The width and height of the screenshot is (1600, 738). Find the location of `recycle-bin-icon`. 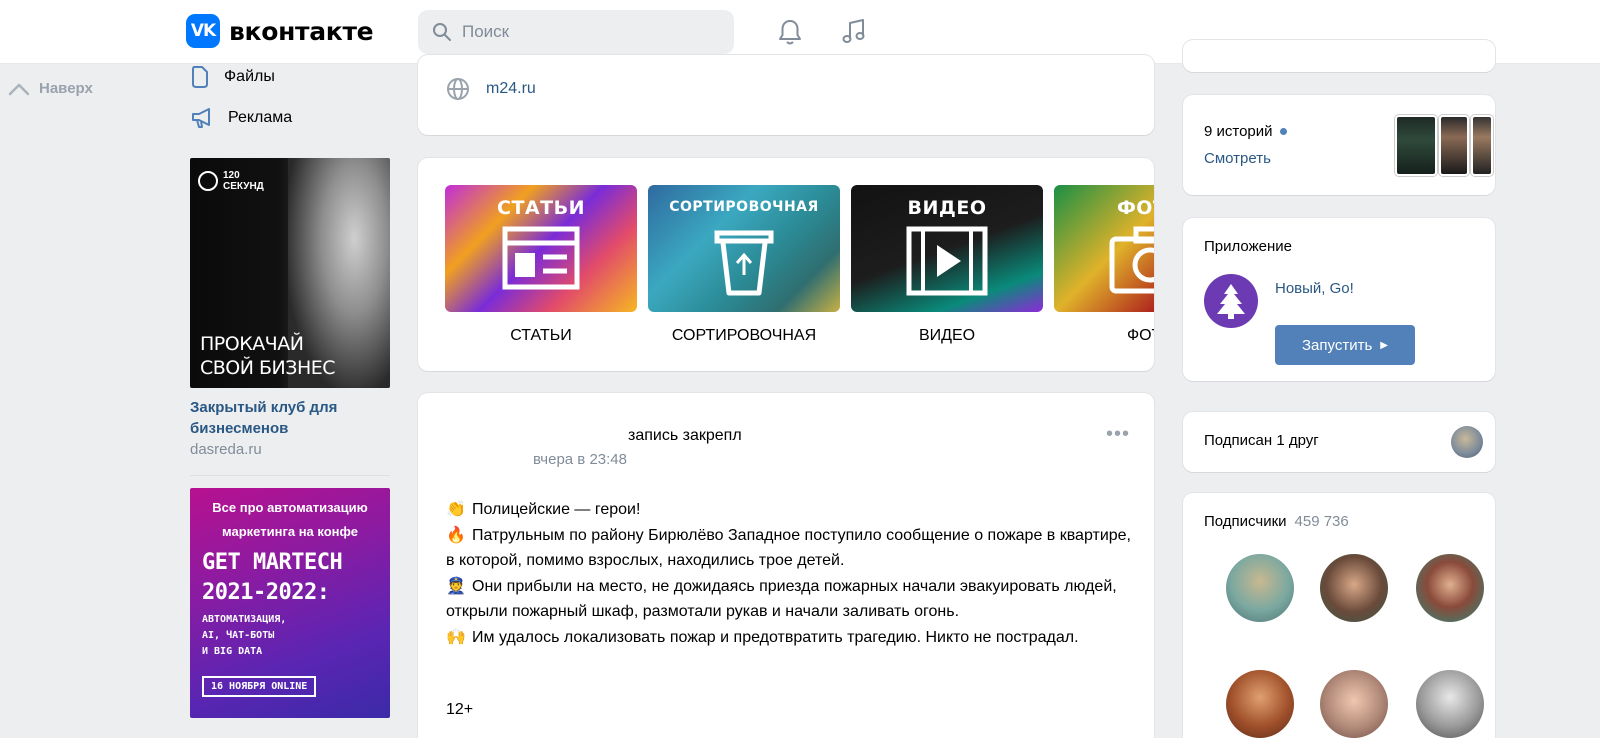

recycle-bin-icon is located at coordinates (744, 263).